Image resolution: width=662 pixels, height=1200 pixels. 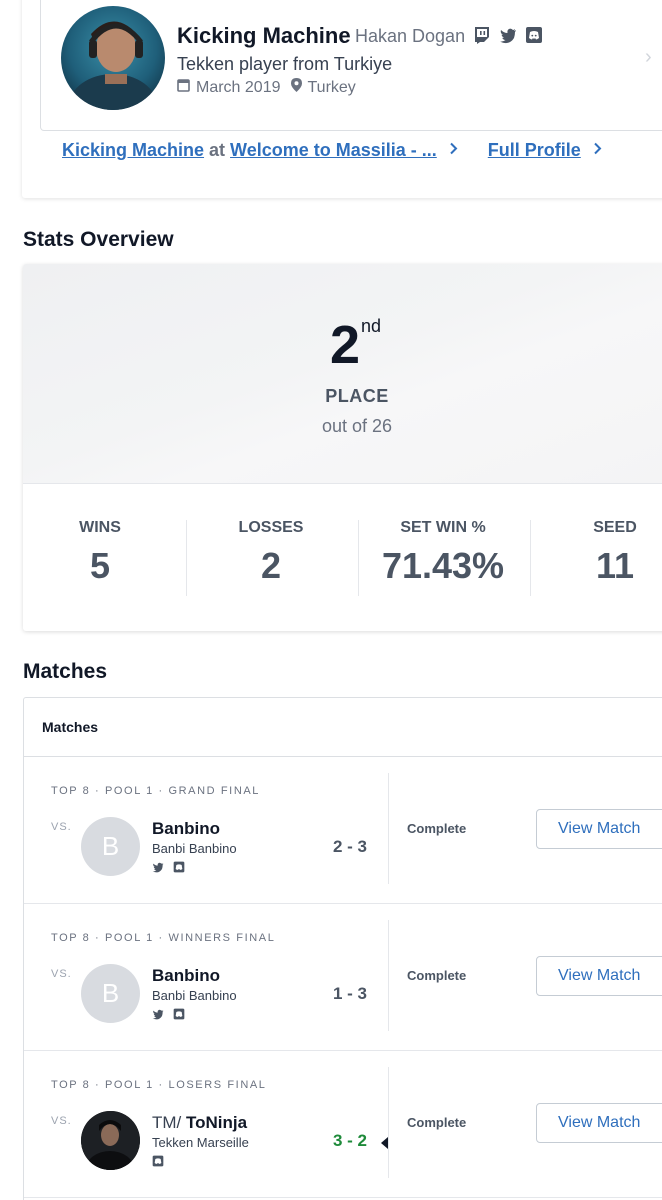 I want to click on stat-losses: LOSSES 2, so click(x=271, y=553).